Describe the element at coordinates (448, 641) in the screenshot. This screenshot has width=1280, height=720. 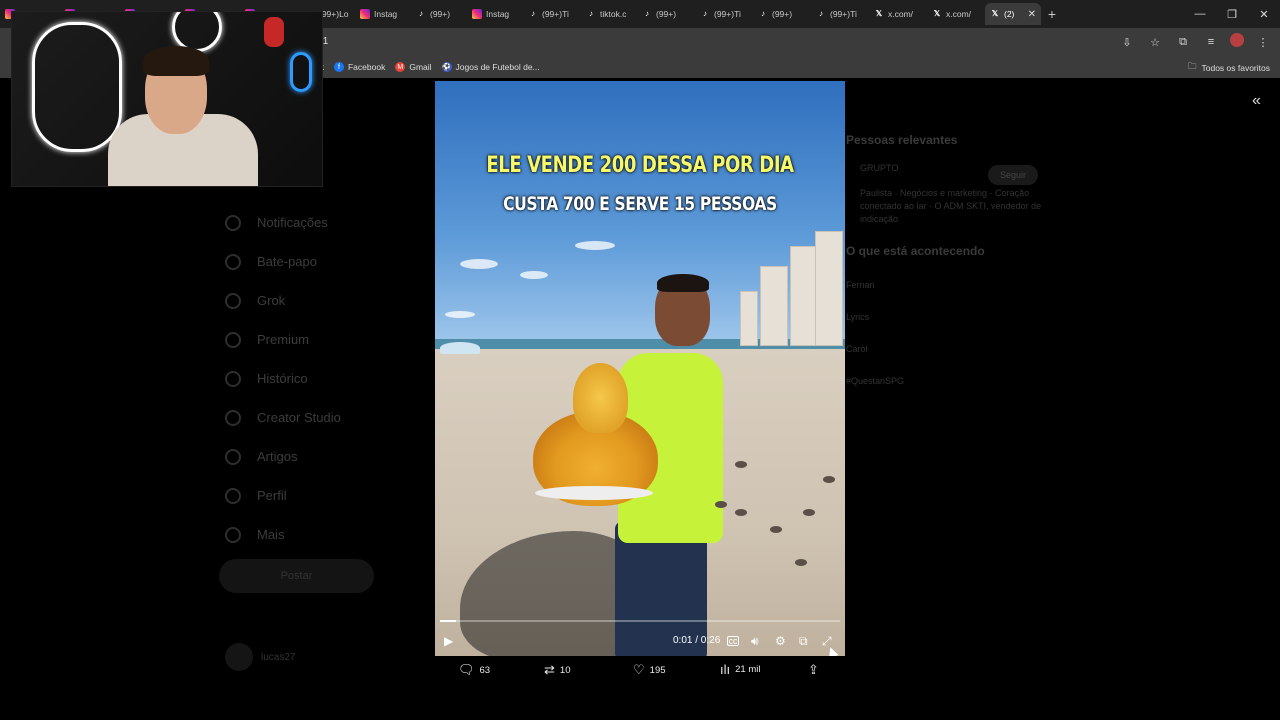
I see `play-icon: ▶` at that location.